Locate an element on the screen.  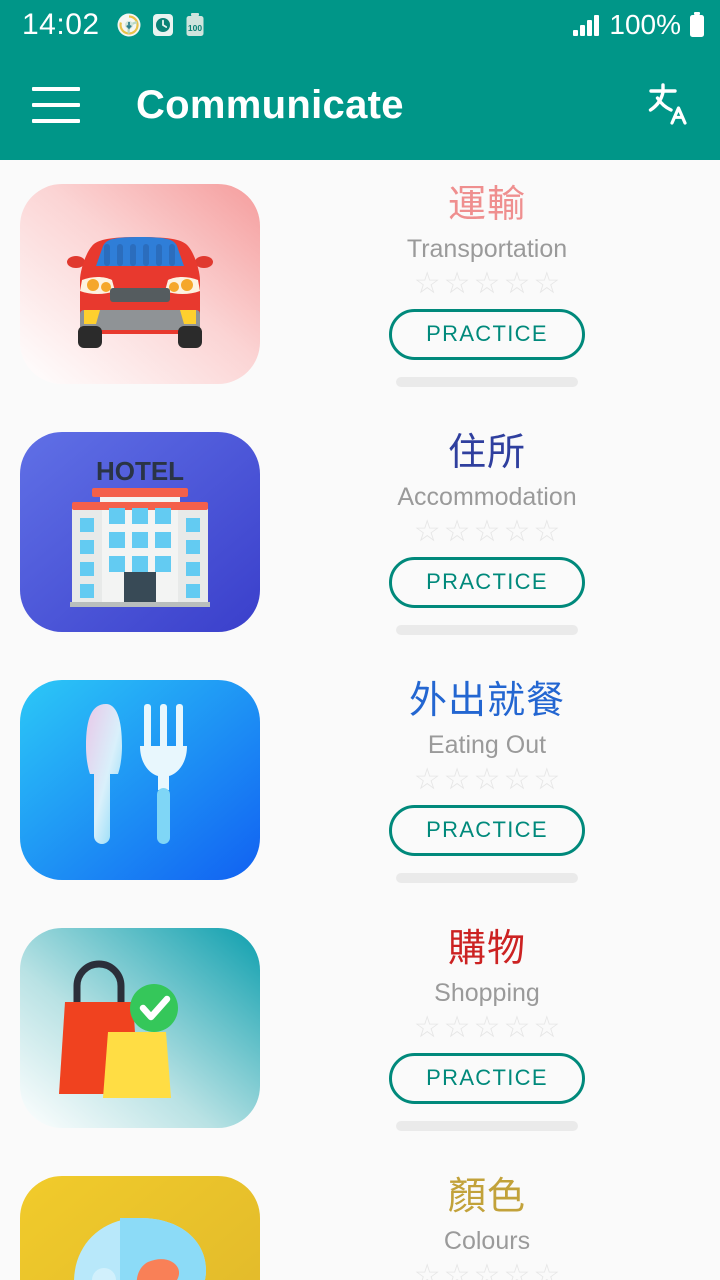
topic-info: 購物 Shopping ☆ ☆ ☆ ☆ ☆ PRACTICE is located at coordinates (500, 1028).